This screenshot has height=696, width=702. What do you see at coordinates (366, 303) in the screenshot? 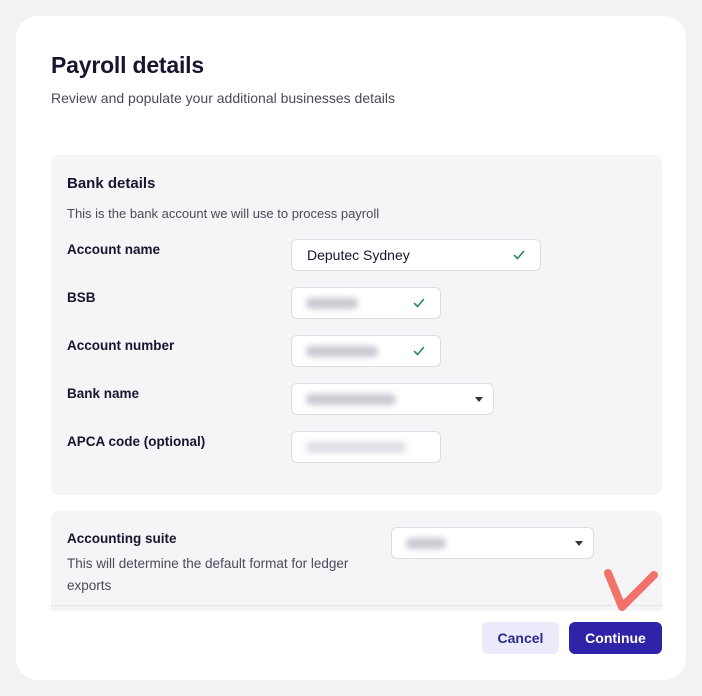
I see `bsb-field` at bounding box center [366, 303].